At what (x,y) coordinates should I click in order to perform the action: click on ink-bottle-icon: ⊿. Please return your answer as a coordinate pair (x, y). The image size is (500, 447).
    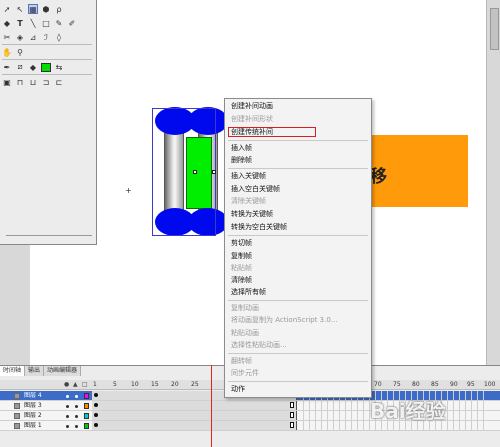
    Looking at the image, I should click on (33, 37).